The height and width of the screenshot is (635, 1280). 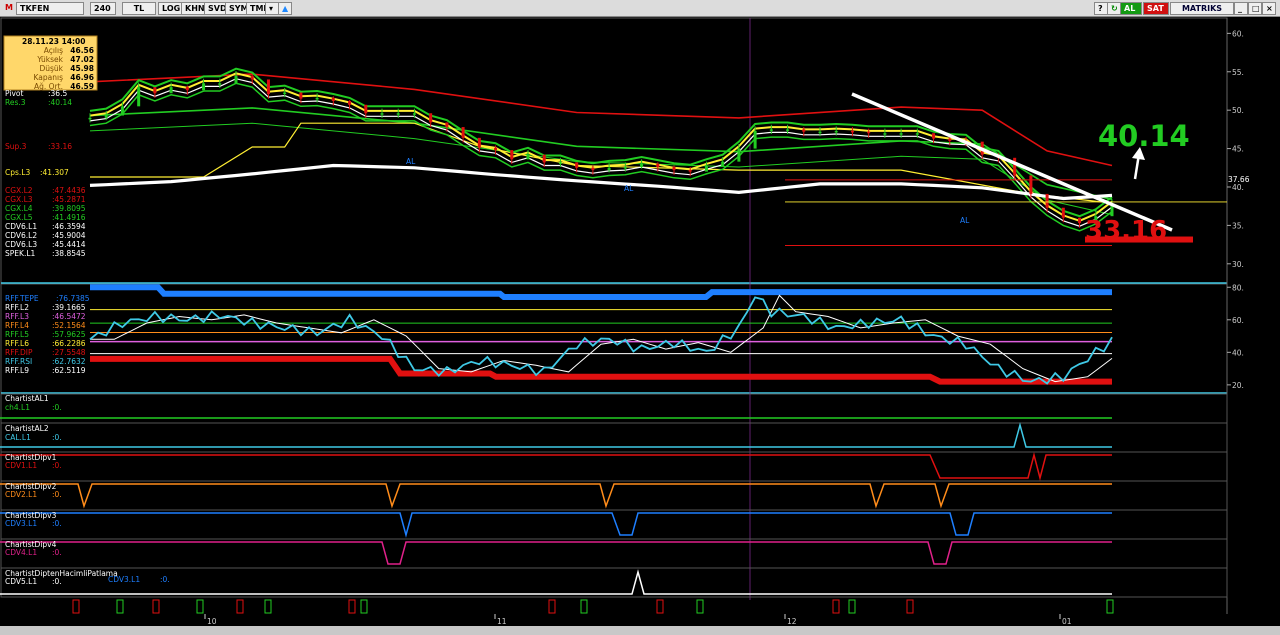 What do you see at coordinates (556, 525) in the screenshot?
I see `sub5-line-plot` at bounding box center [556, 525].